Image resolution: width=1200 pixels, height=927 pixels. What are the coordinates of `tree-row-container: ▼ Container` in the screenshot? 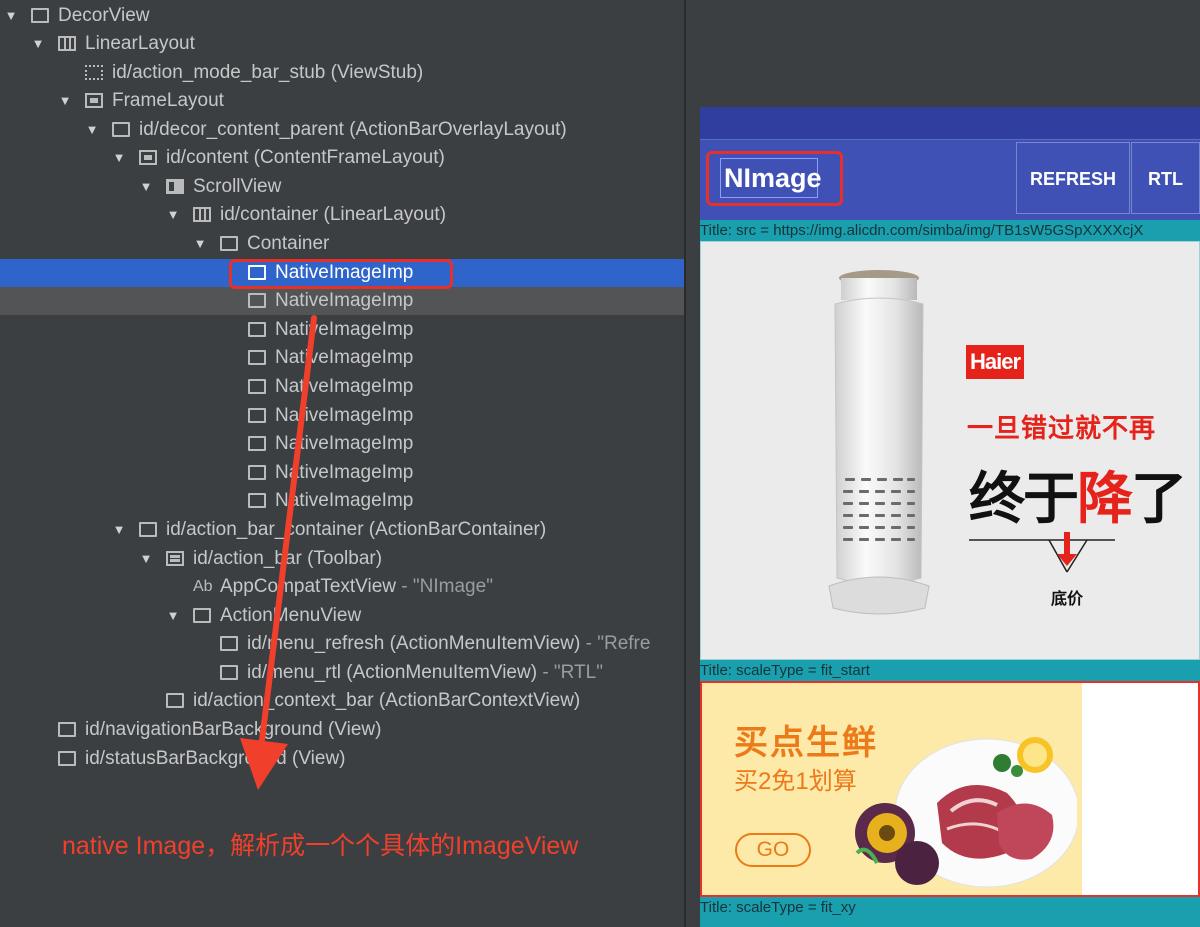 It's located at (342, 244).